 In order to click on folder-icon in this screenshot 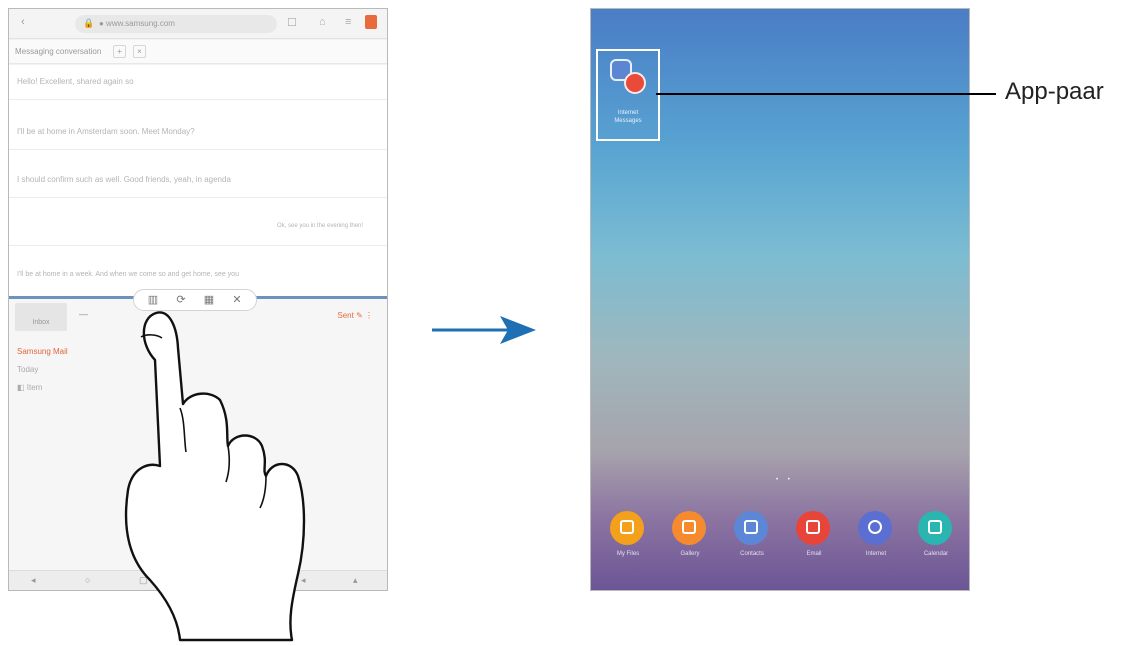, I will do `click(627, 528)`.